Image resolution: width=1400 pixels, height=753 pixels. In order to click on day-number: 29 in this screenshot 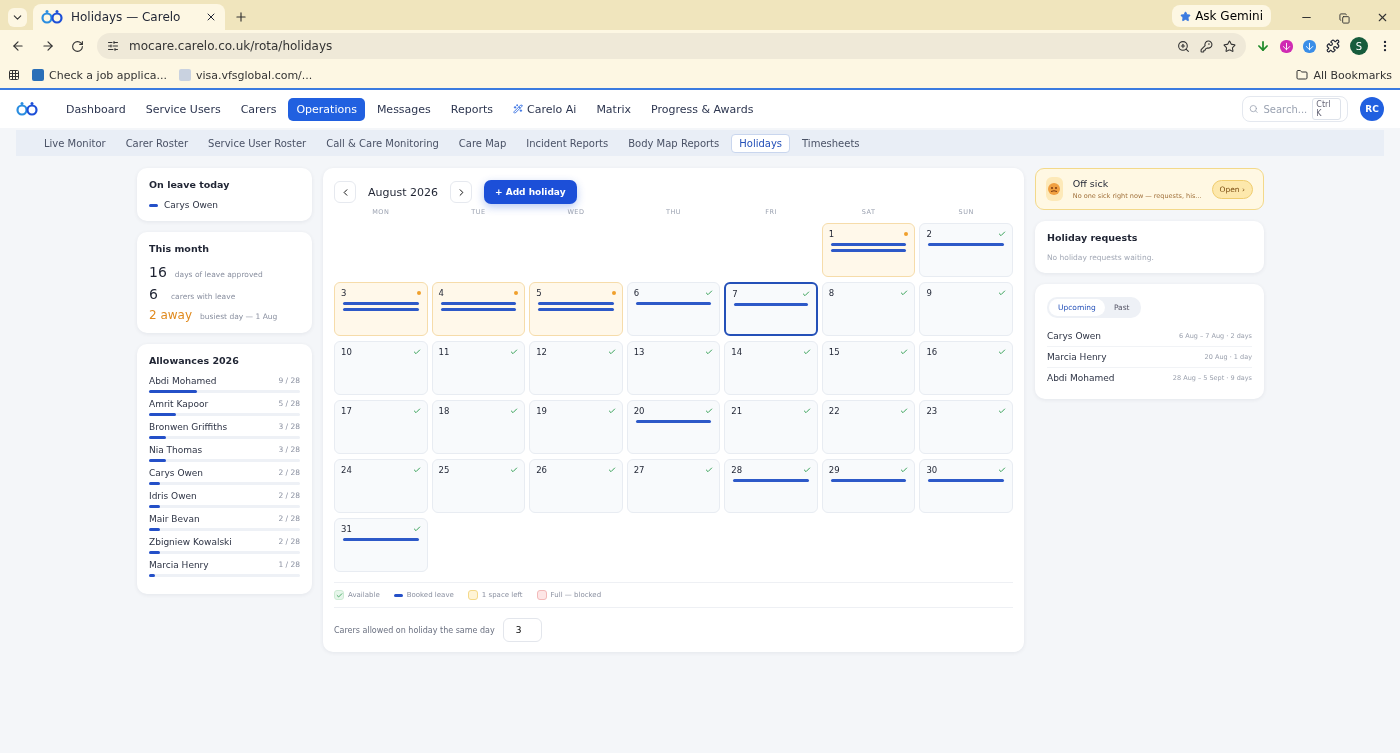, I will do `click(834, 470)`.